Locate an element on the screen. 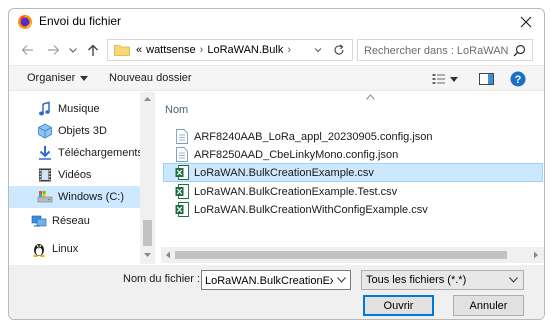  preview-pane-icon is located at coordinates (486, 79).